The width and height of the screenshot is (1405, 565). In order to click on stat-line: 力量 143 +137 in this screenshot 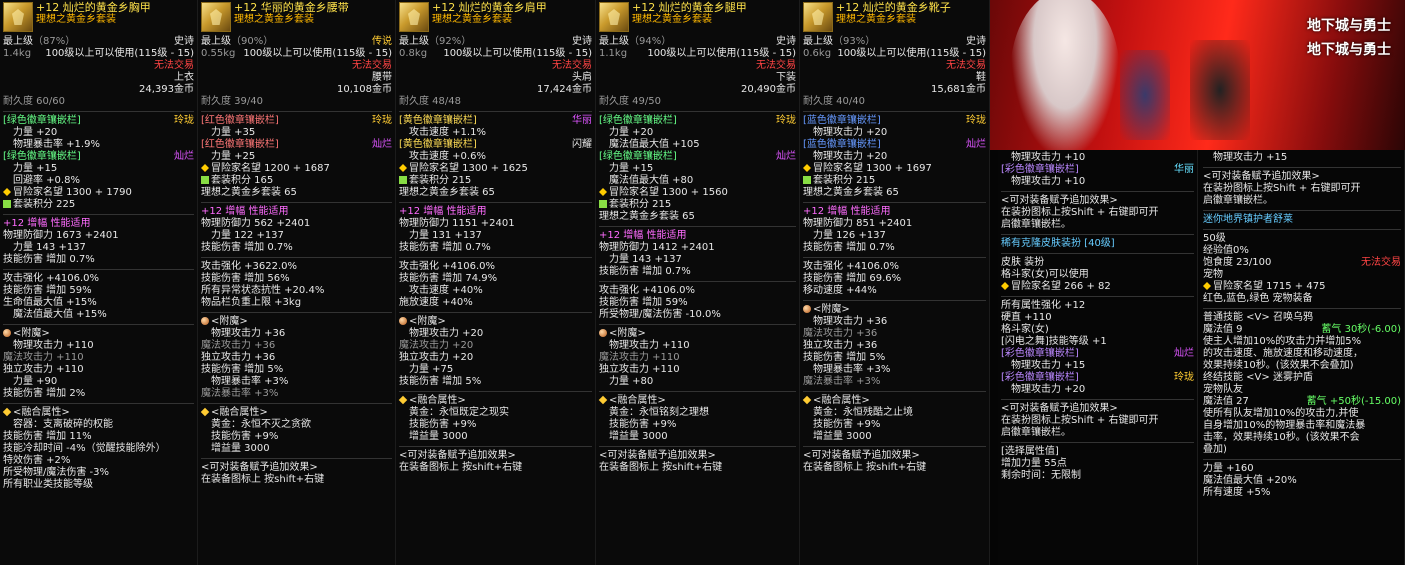, I will do `click(645, 259)`.